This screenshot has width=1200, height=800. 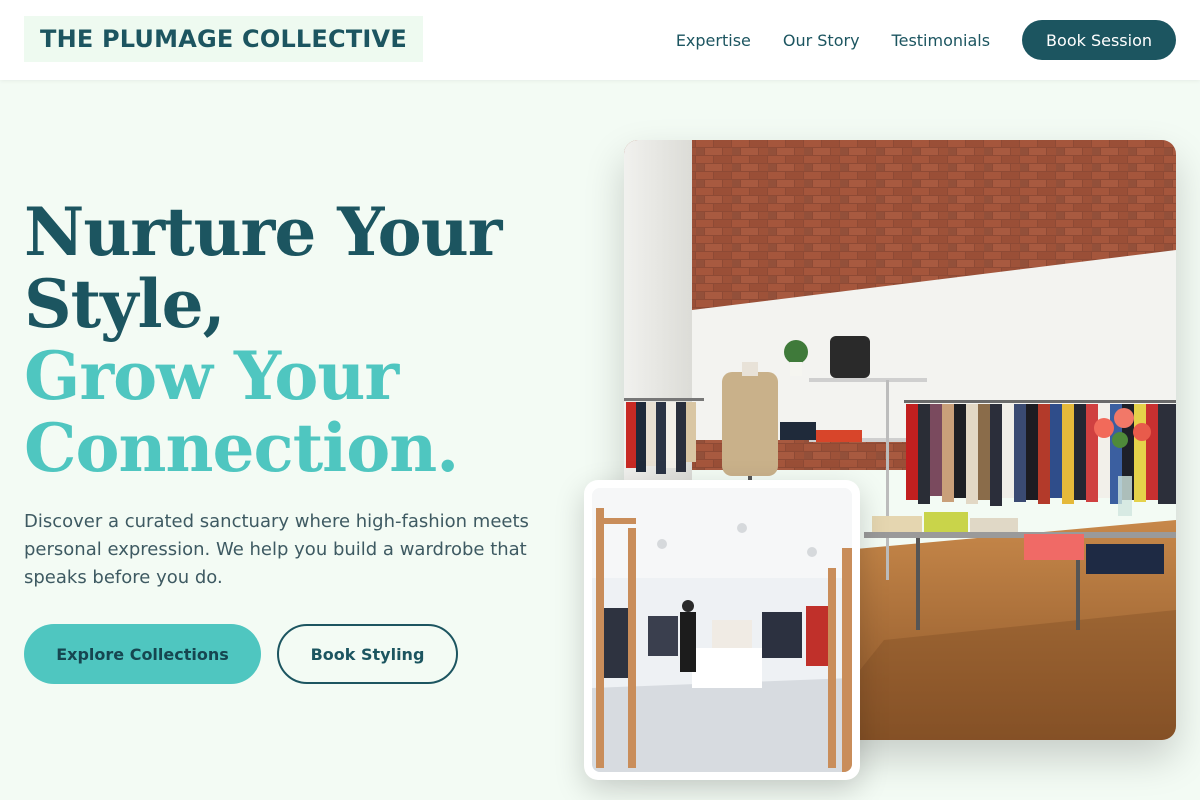 What do you see at coordinates (263, 232) in the screenshot?
I see `headline-line-1: Nurture Your` at bounding box center [263, 232].